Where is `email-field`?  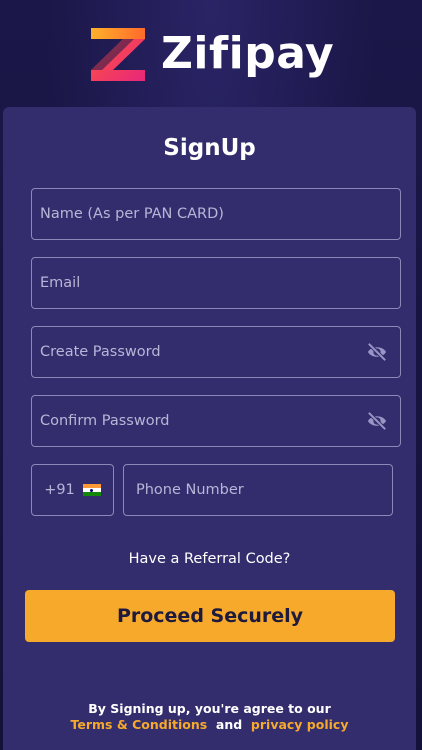 email-field is located at coordinates (216, 283).